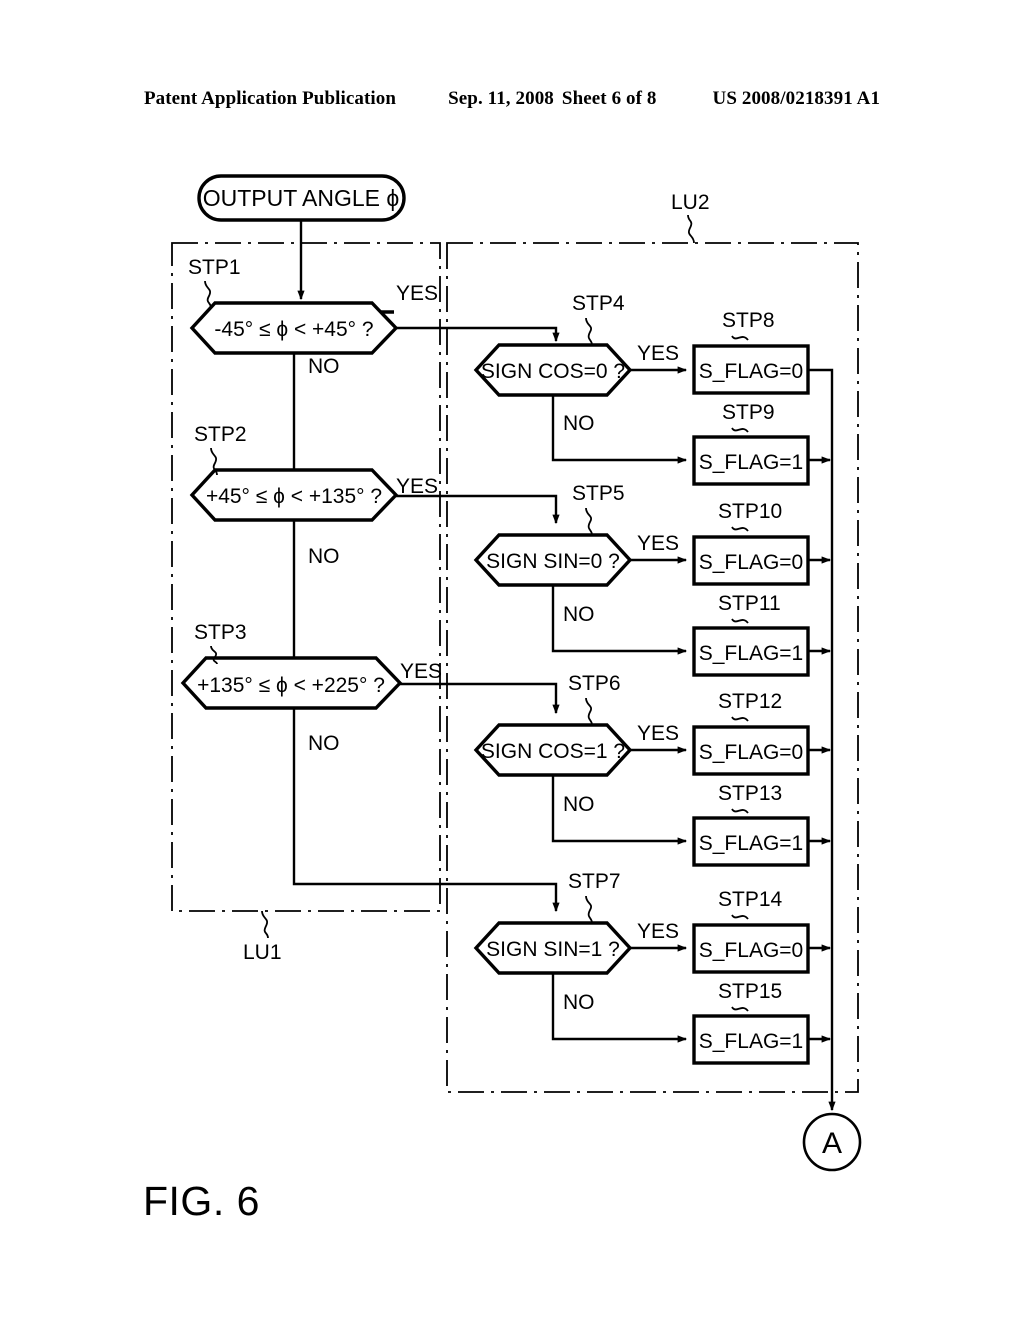  Describe the element at coordinates (740, 430) in the screenshot. I see `stp9-leader-line` at that location.